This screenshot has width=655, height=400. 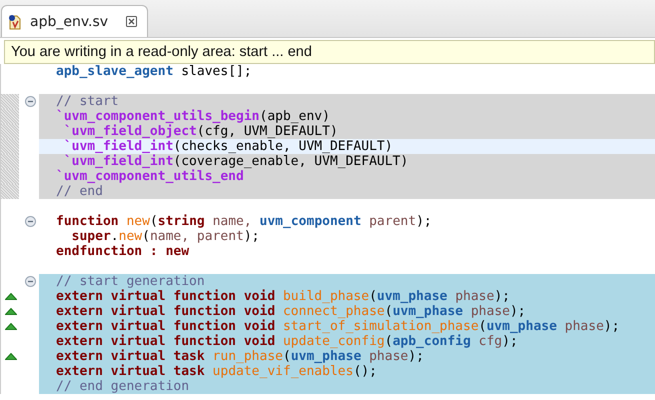 What do you see at coordinates (235, 161) in the screenshot?
I see `code-line: `uvm_field_int(coverage_enable, UVM_DEFAULT)` at bounding box center [235, 161].